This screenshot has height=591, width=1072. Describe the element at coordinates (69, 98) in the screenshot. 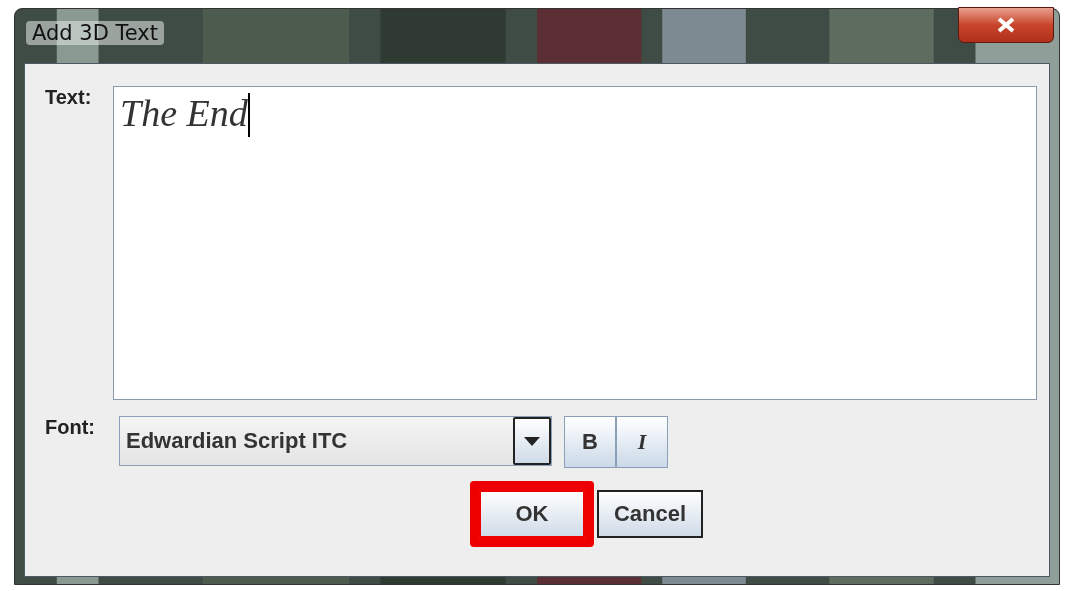

I see `text-label: Text:` at that location.